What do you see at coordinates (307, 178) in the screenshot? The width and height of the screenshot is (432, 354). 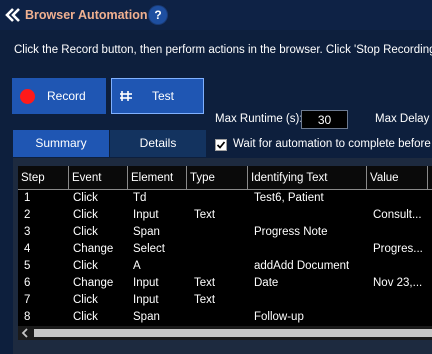 I see `column-header-identifying-text: Identifying Text` at bounding box center [307, 178].